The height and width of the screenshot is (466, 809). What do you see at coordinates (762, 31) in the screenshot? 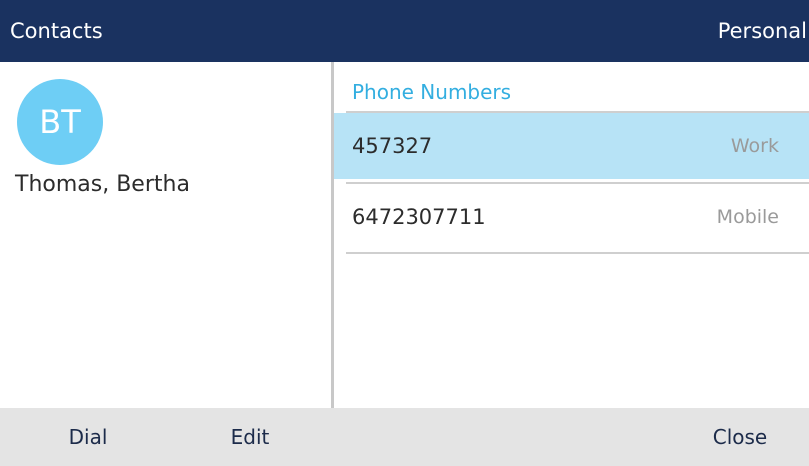
I see `contact-list-name: Personal` at bounding box center [762, 31].